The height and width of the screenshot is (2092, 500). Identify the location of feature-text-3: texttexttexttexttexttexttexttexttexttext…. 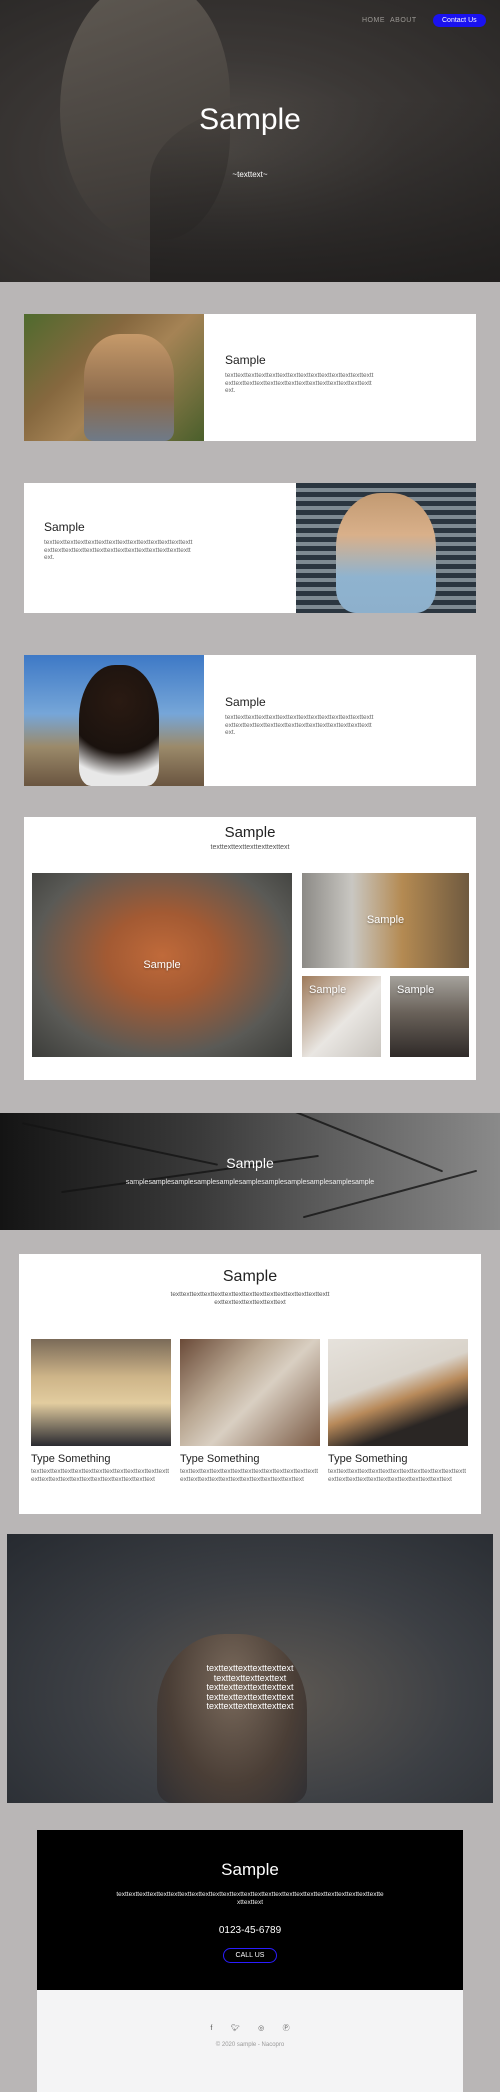
(299, 725).